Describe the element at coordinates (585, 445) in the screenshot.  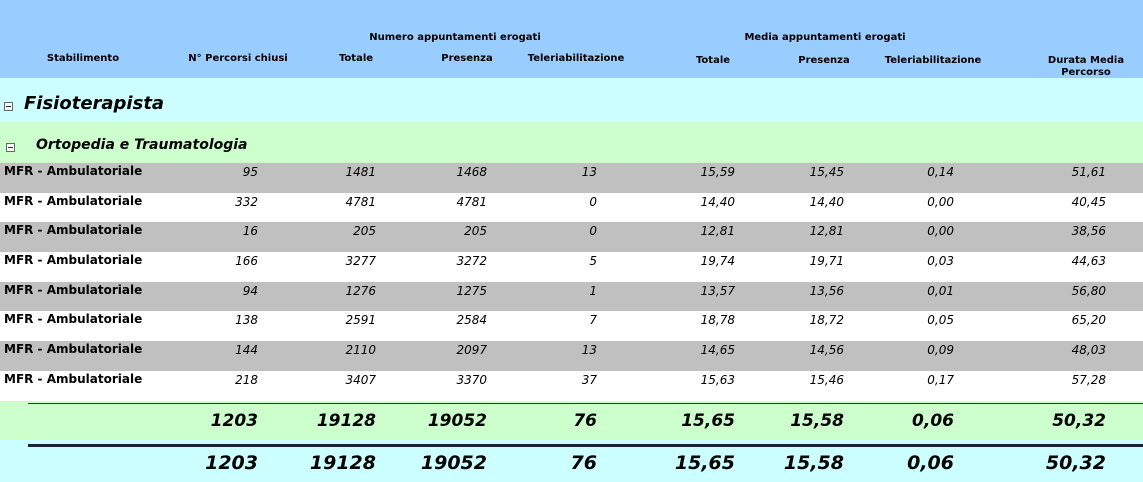
I see `total-divider` at that location.